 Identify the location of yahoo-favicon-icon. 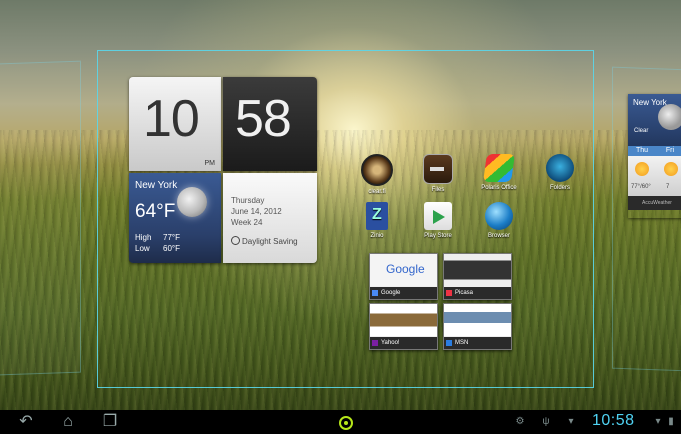
(375, 343).